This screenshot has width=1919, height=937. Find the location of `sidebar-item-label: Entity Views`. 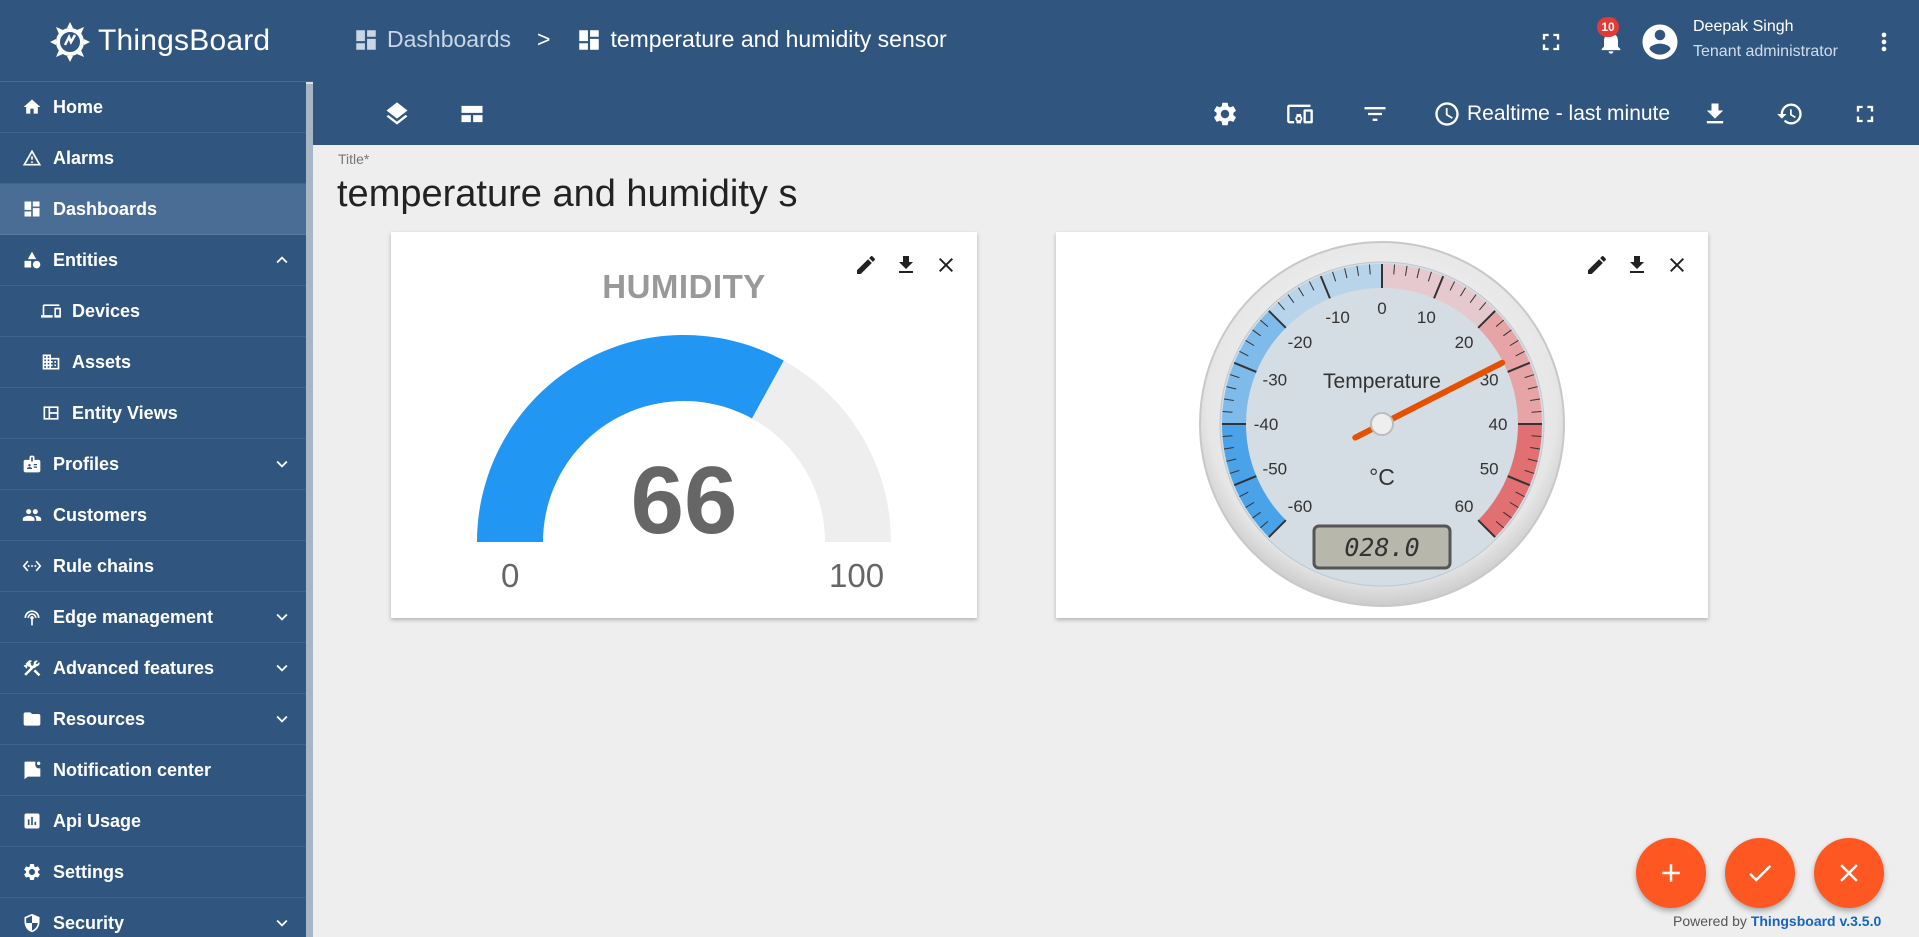

sidebar-item-label: Entity Views is located at coordinates (125, 412).